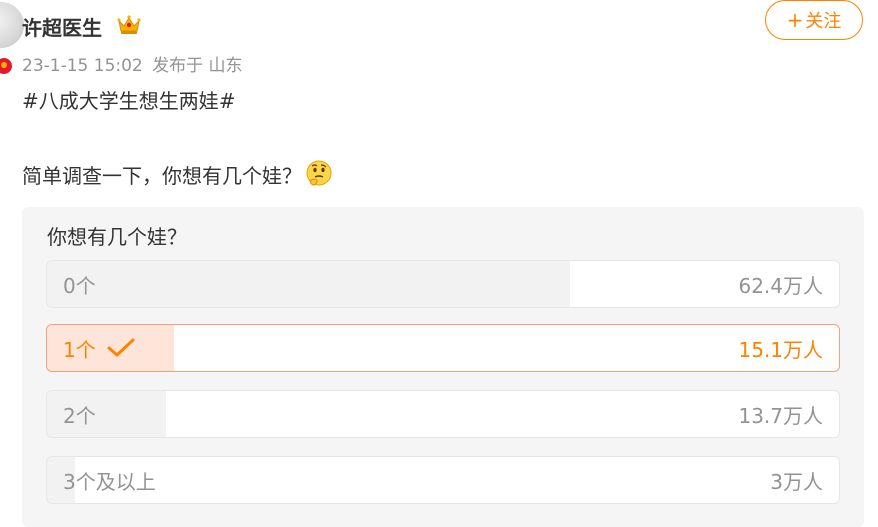  I want to click on poll-title: 你想有几个娃？, so click(117, 237).